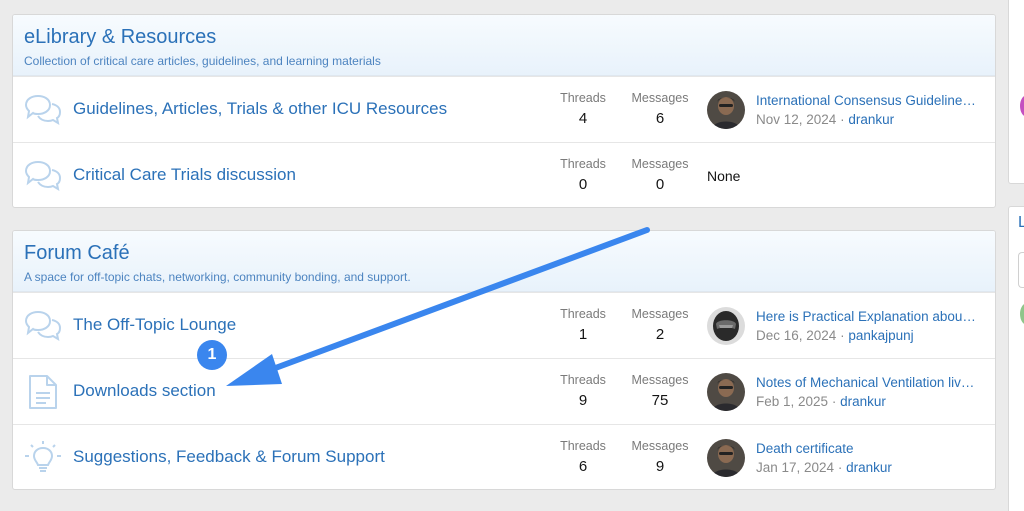  What do you see at coordinates (583, 334) in the screenshot?
I see `threads-count: 1` at bounding box center [583, 334].